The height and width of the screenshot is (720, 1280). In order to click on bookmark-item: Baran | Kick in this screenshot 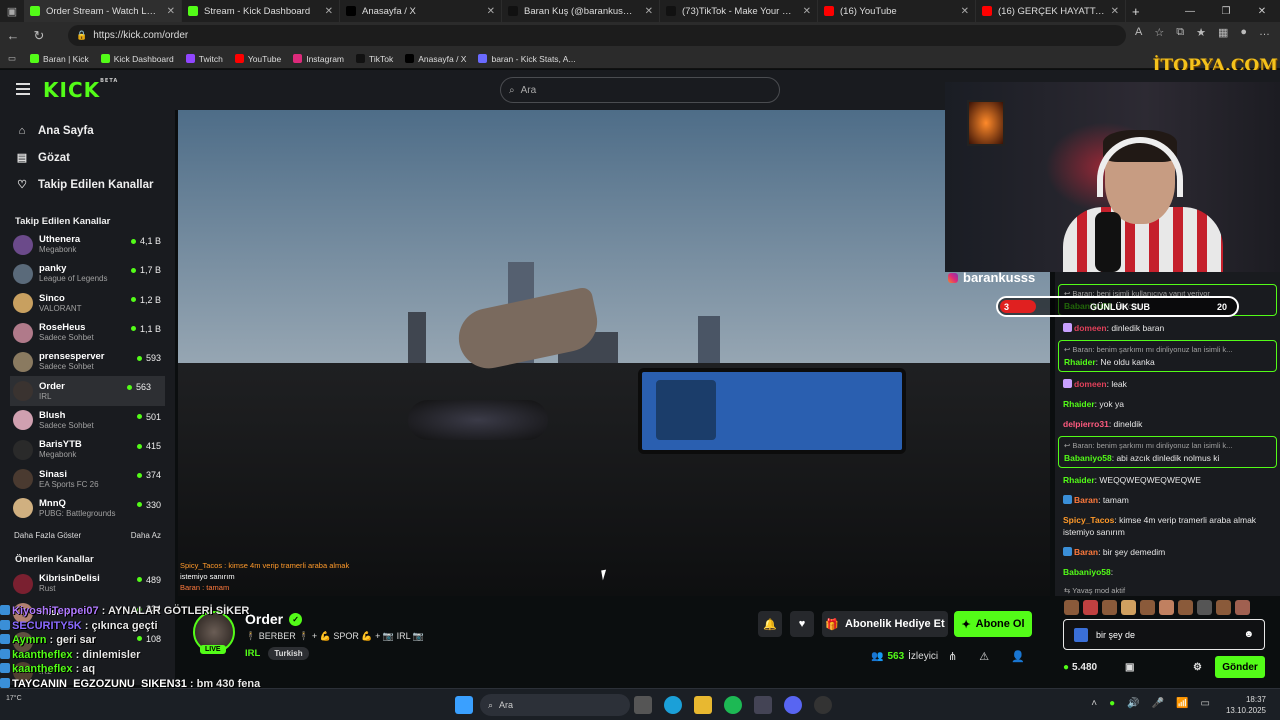, I will do `click(59, 59)`.